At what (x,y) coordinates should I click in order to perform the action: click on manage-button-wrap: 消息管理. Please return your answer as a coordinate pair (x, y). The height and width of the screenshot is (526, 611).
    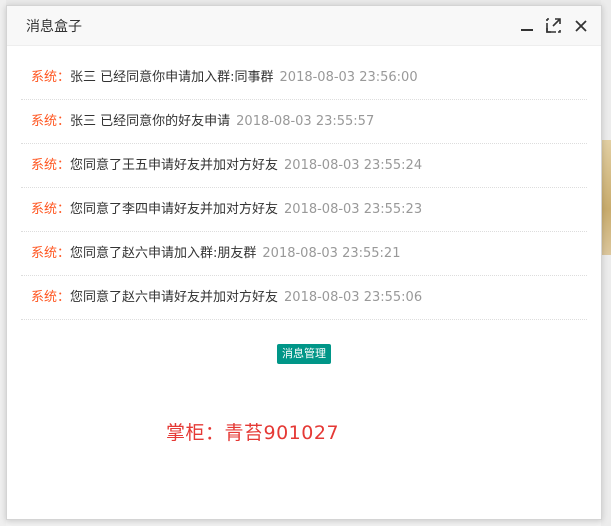
    Looking at the image, I should click on (304, 353).